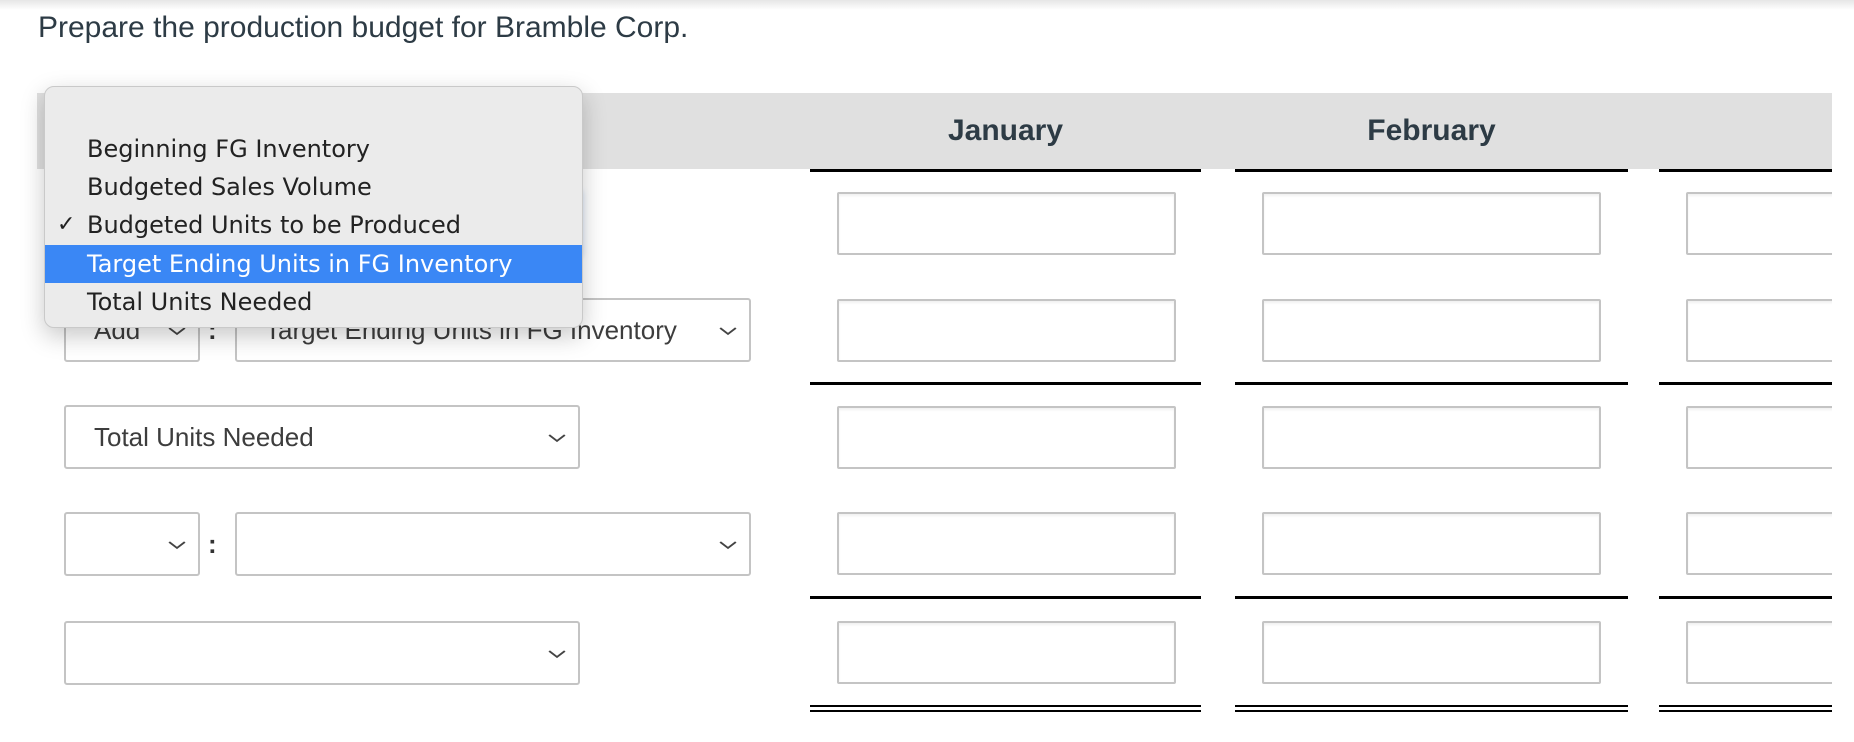 The height and width of the screenshot is (742, 1854). I want to click on row3-january-input, so click(1006, 437).